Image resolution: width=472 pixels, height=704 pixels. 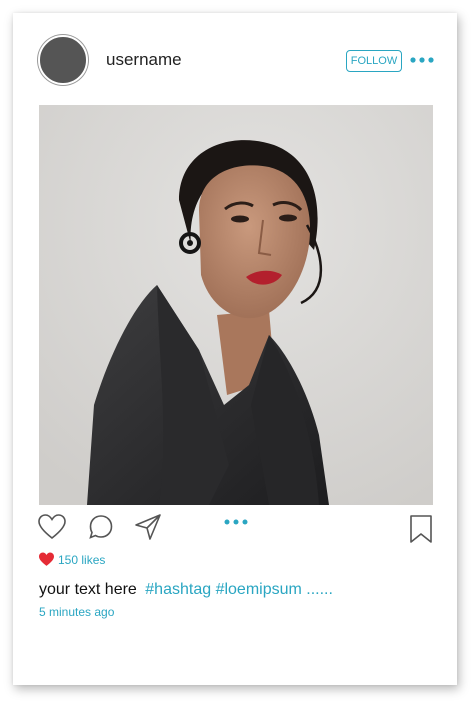 I want to click on heart-outline-icon, so click(x=52, y=527).